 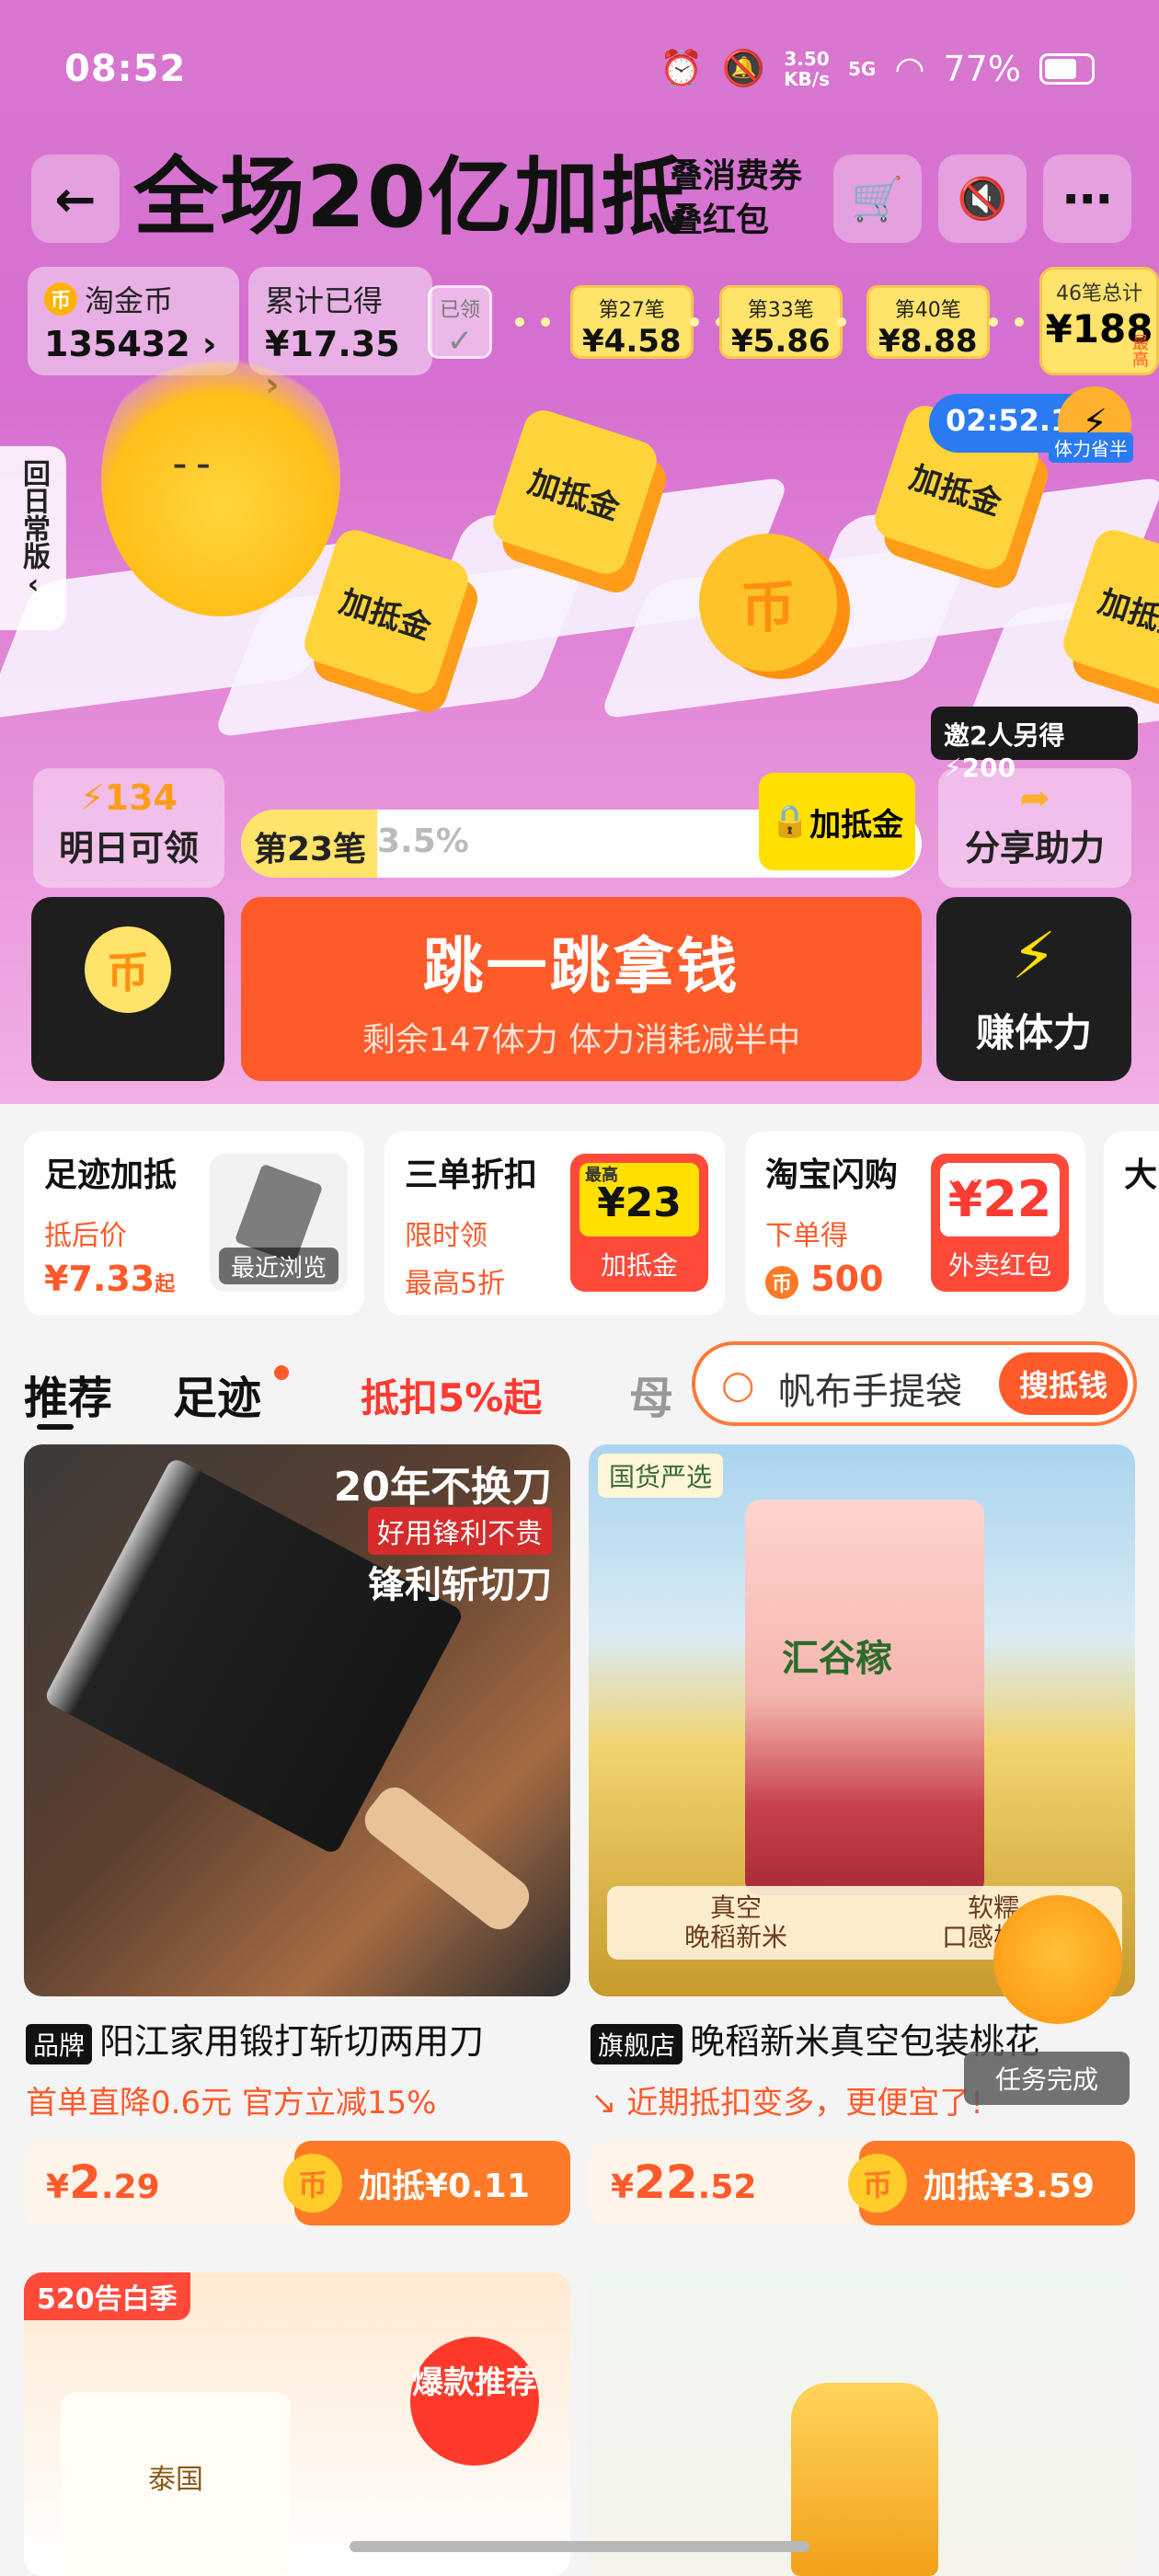 What do you see at coordinates (864, 2479) in the screenshot?
I see `product-image` at bounding box center [864, 2479].